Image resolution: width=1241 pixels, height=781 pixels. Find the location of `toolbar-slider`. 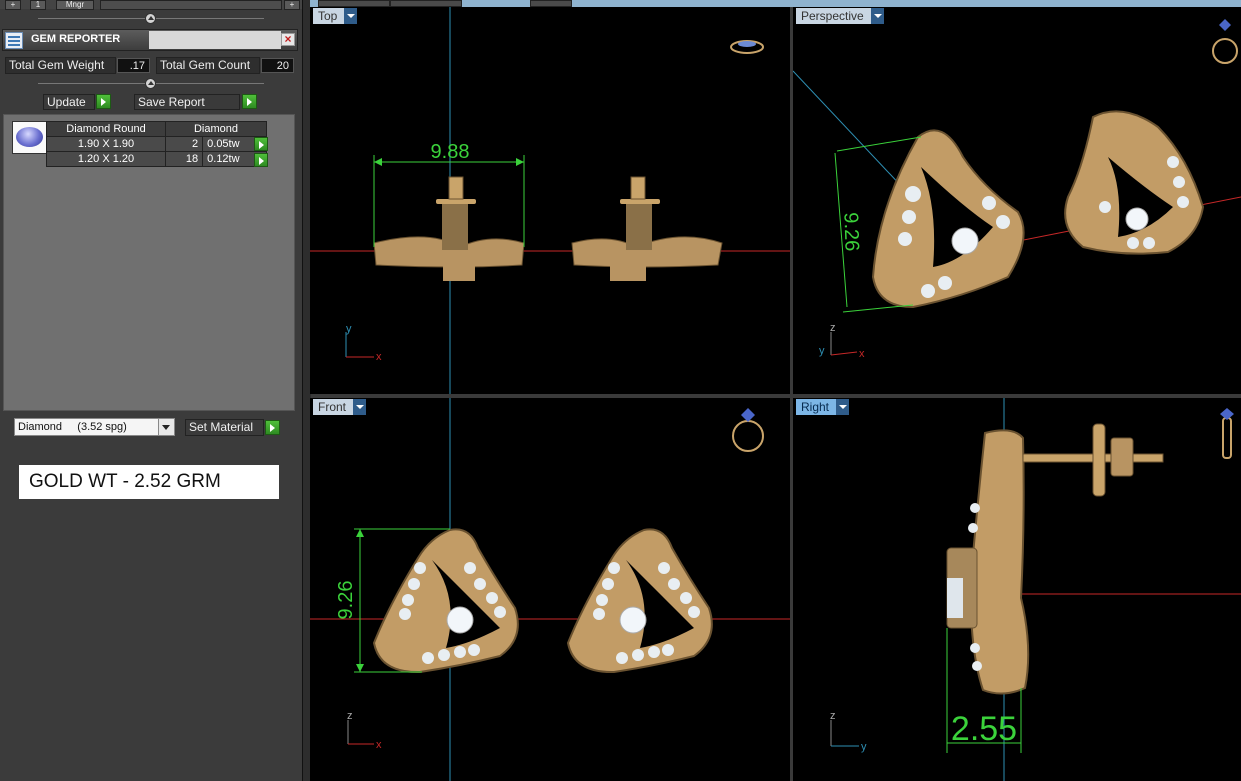

toolbar-slider is located at coordinates (191, 5).